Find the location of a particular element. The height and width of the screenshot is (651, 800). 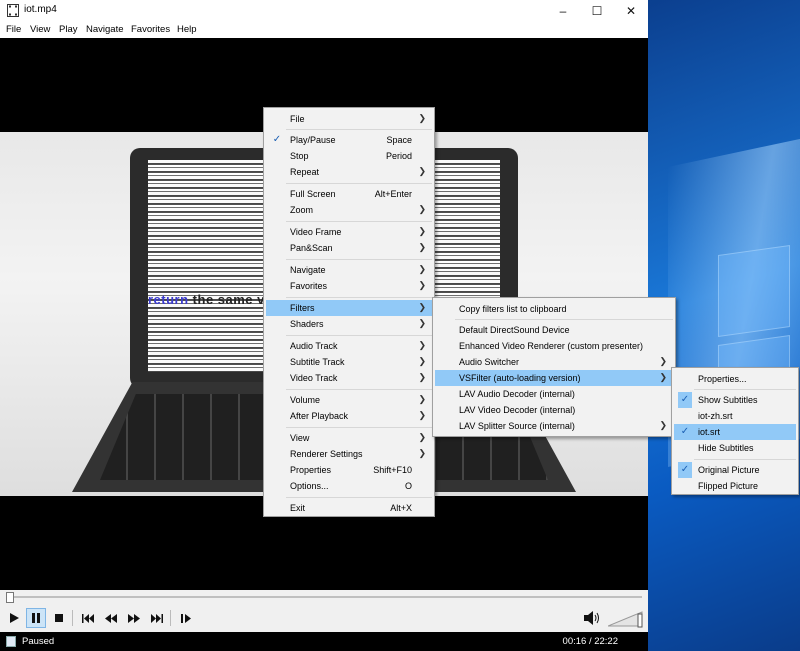

menu-item-favorites: Favorites ❯ is located at coordinates (349, 286).